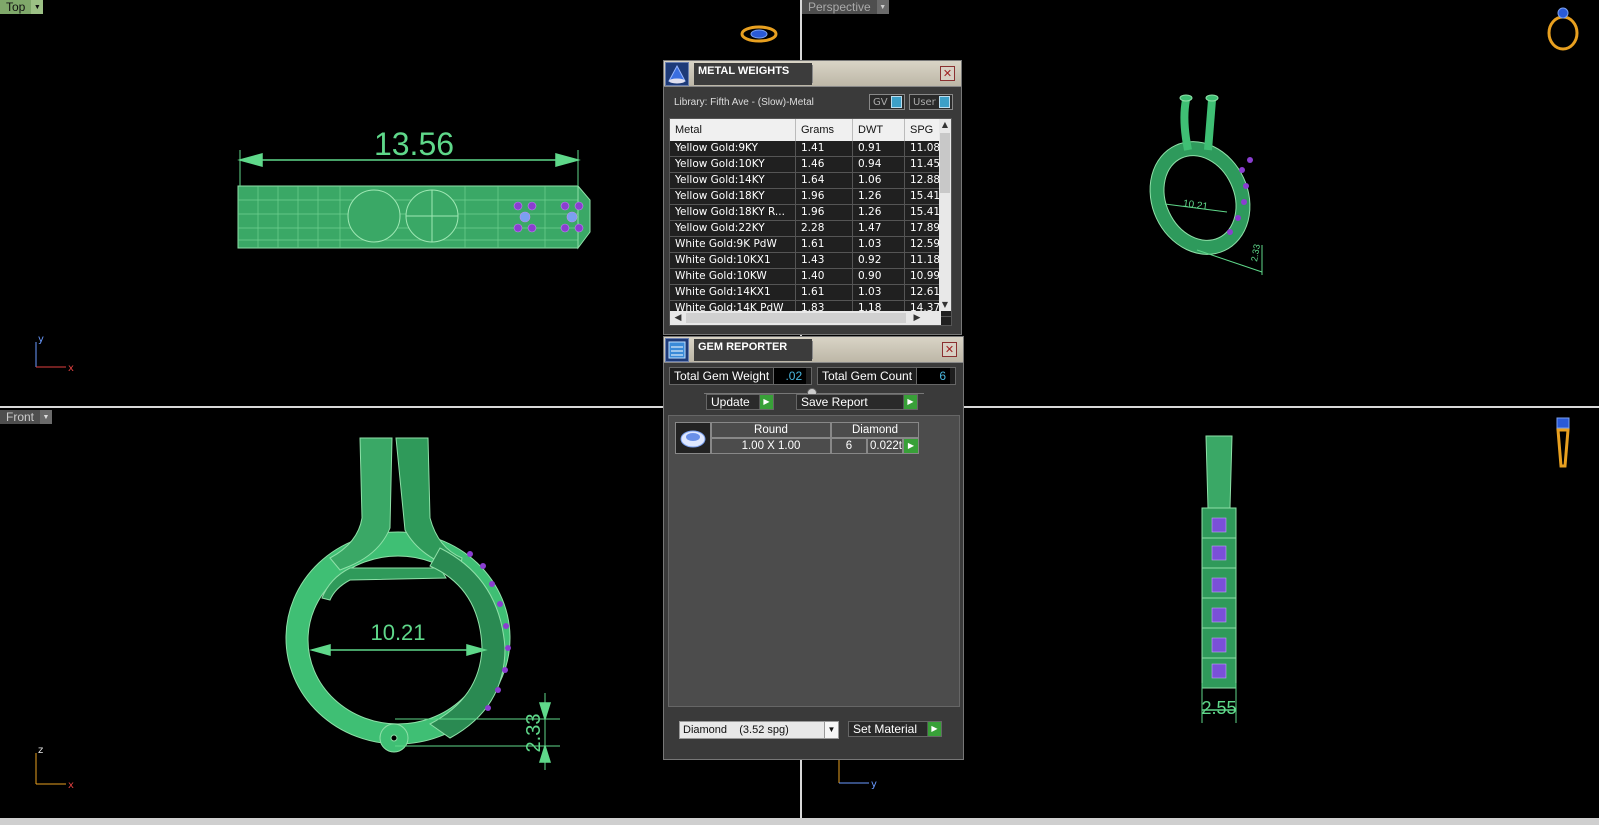 This screenshot has height=825, width=1599. I want to click on metal-name-cell: Yellow Gold:10KY, so click(733, 164).